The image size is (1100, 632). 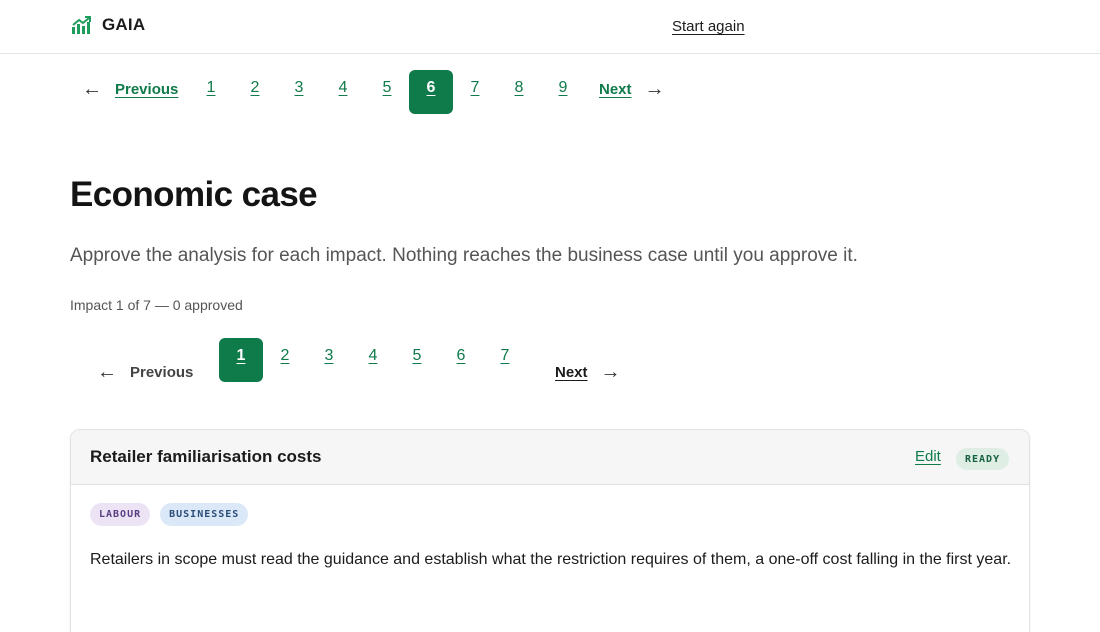 I want to click on impact-page-4: 4, so click(x=373, y=360).